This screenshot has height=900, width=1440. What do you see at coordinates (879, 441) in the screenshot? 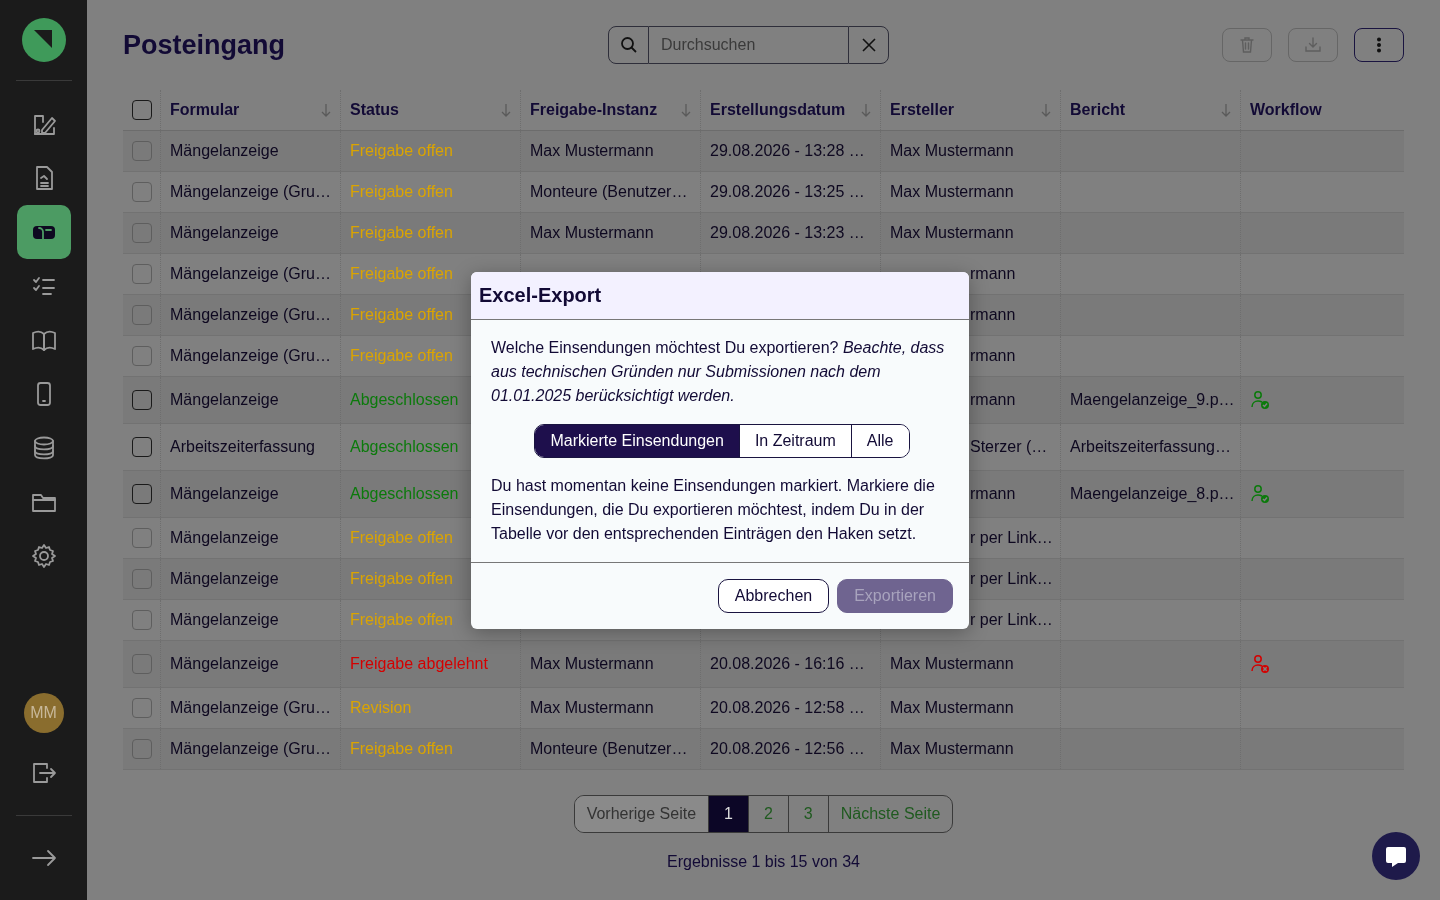
I see `export-option: Alle` at bounding box center [879, 441].